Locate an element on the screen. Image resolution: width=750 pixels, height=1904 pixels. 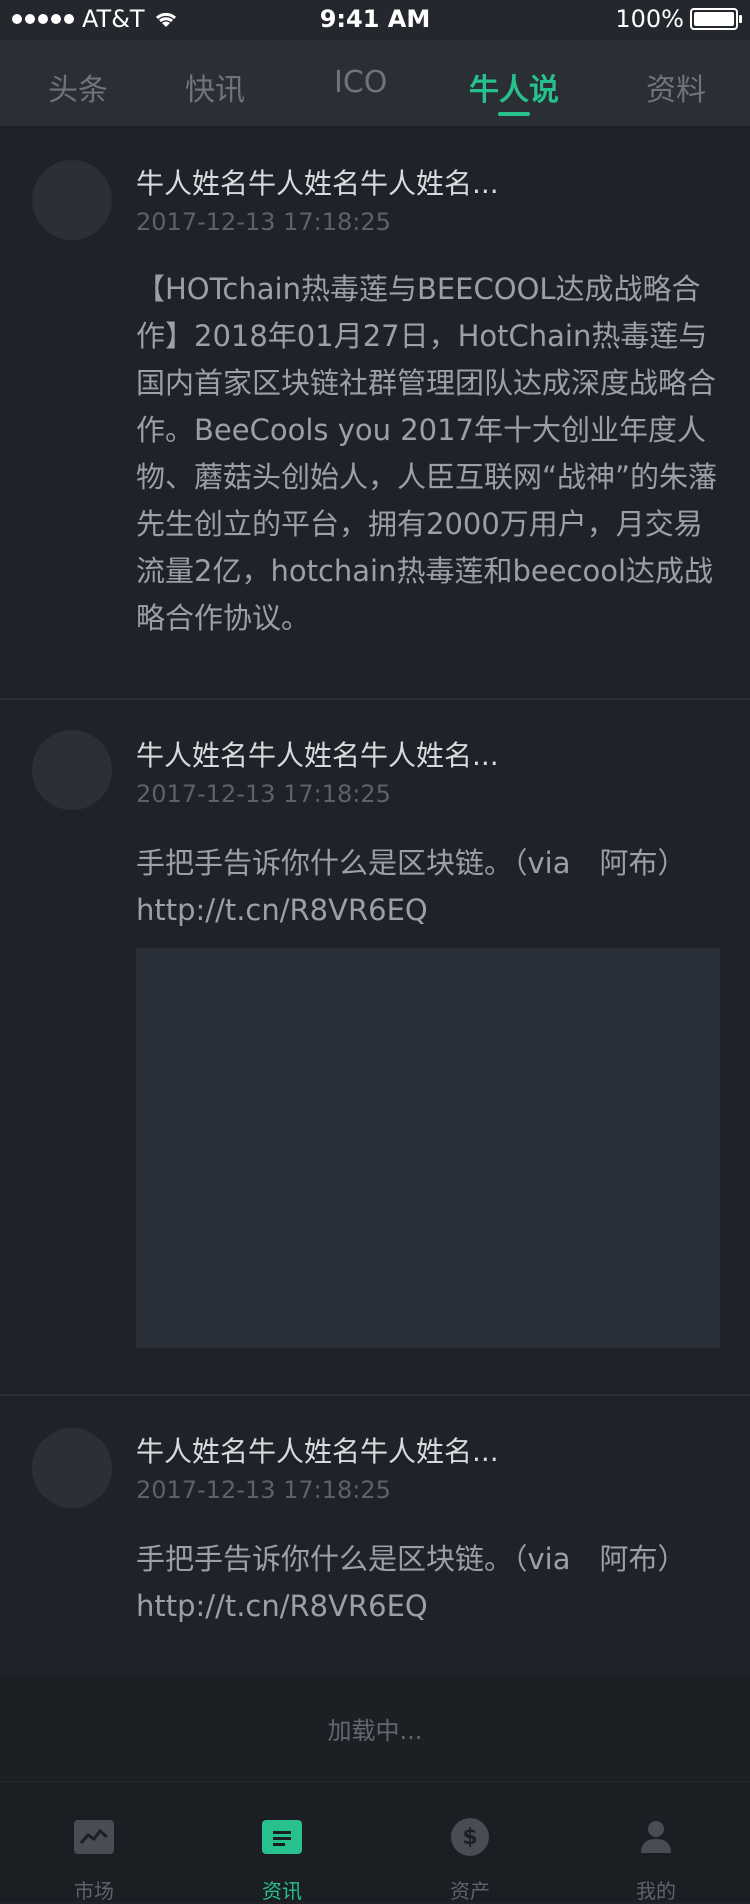
tab-flash-news: 快讯 is located at coordinates (215, 87).